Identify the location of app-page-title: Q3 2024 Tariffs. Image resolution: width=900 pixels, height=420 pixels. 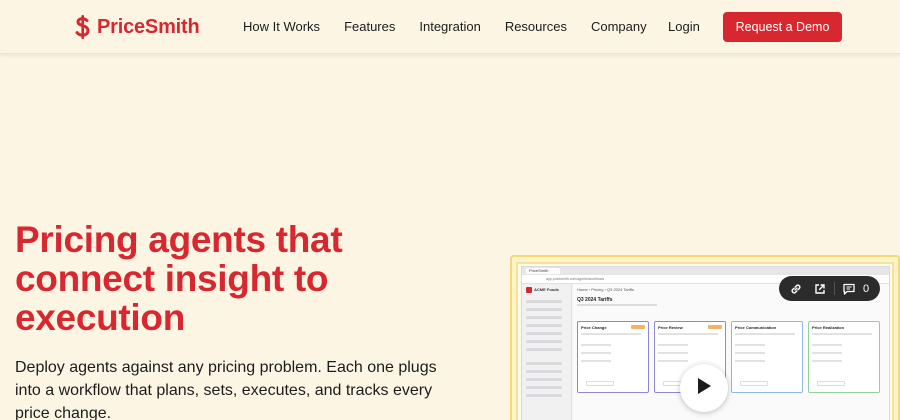
(595, 300).